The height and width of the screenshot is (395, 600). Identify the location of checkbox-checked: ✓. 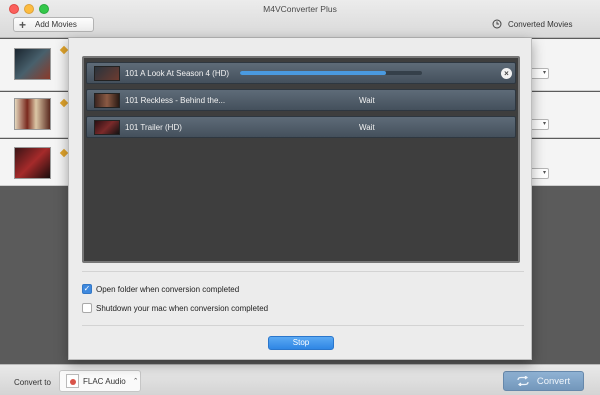
(87, 289).